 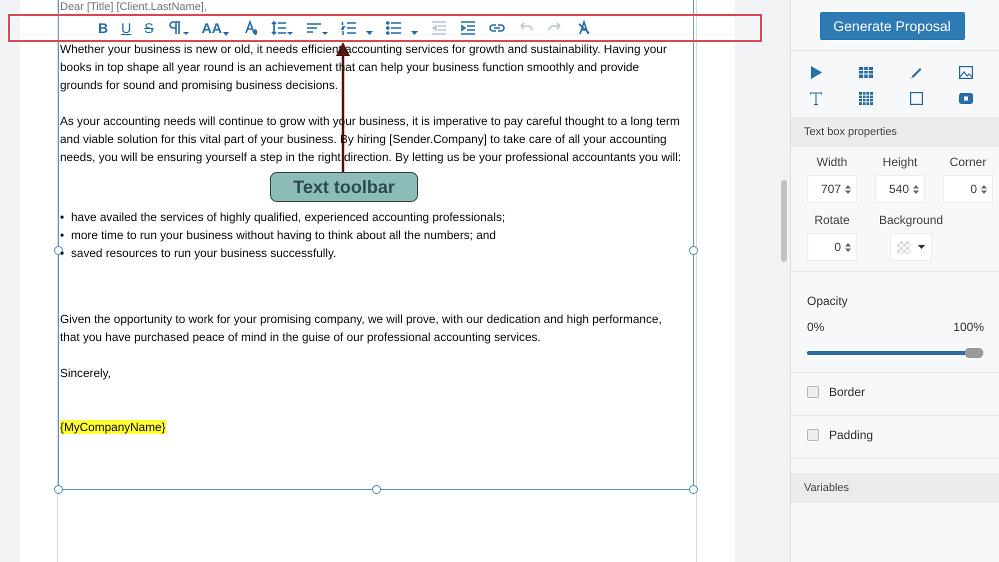 What do you see at coordinates (344, 187) in the screenshot?
I see `callout-label: Text toolbar` at bounding box center [344, 187].